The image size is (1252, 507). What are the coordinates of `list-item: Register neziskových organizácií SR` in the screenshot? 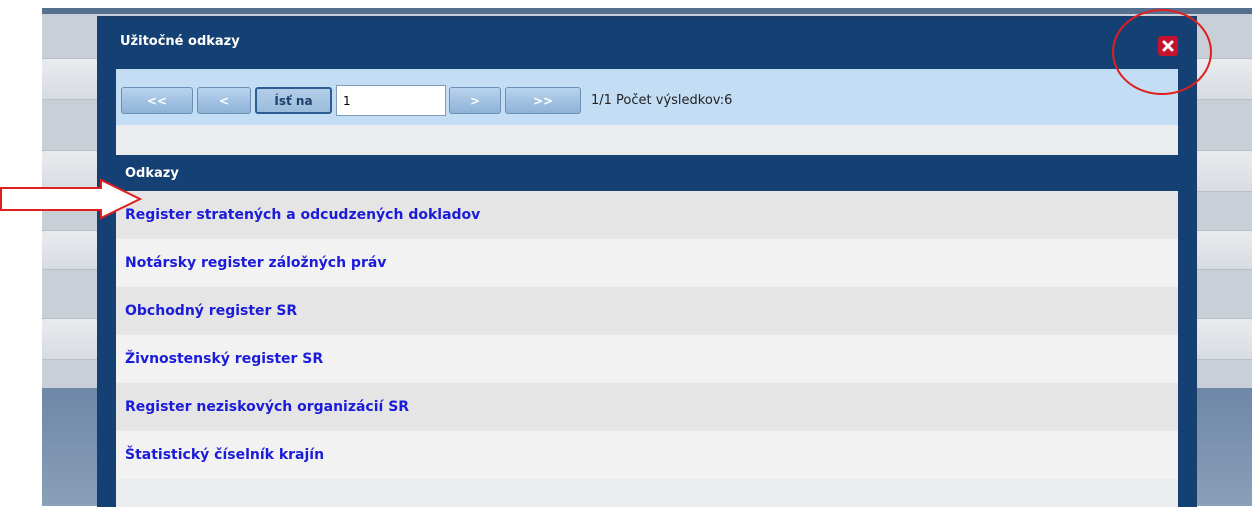 It's located at (647, 407).